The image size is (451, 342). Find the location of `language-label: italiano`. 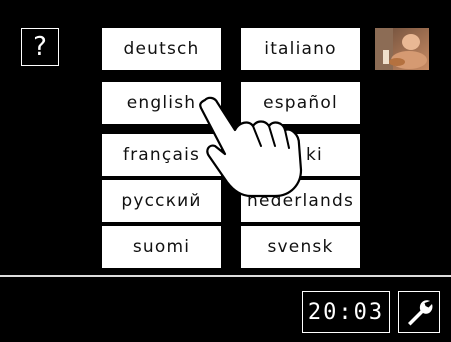

language-label: italiano is located at coordinates (300, 49).